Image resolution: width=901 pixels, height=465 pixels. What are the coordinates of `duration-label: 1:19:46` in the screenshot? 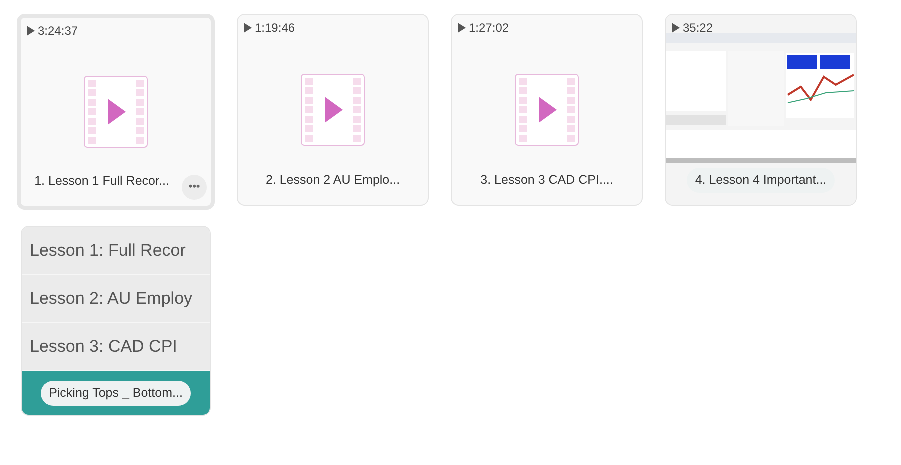 It's located at (275, 28).